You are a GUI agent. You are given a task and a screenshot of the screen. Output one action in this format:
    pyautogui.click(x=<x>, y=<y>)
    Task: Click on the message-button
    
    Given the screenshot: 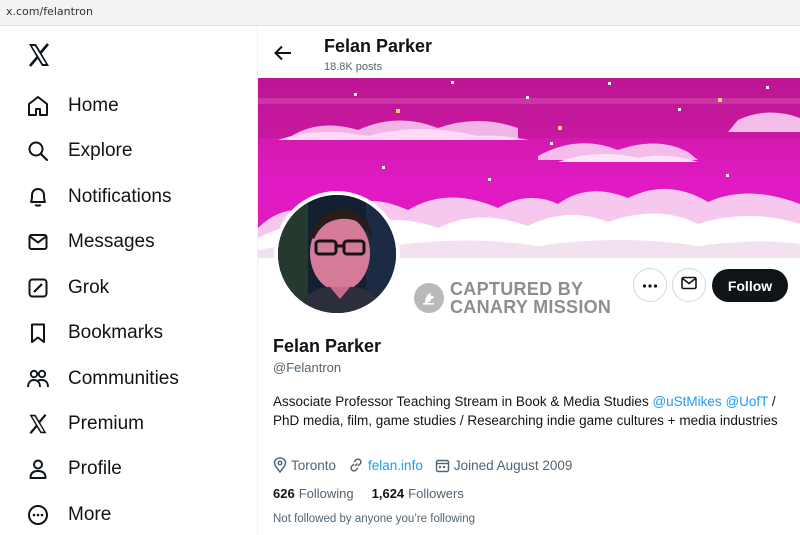 What is the action you would take?
    pyautogui.click(x=689, y=285)
    